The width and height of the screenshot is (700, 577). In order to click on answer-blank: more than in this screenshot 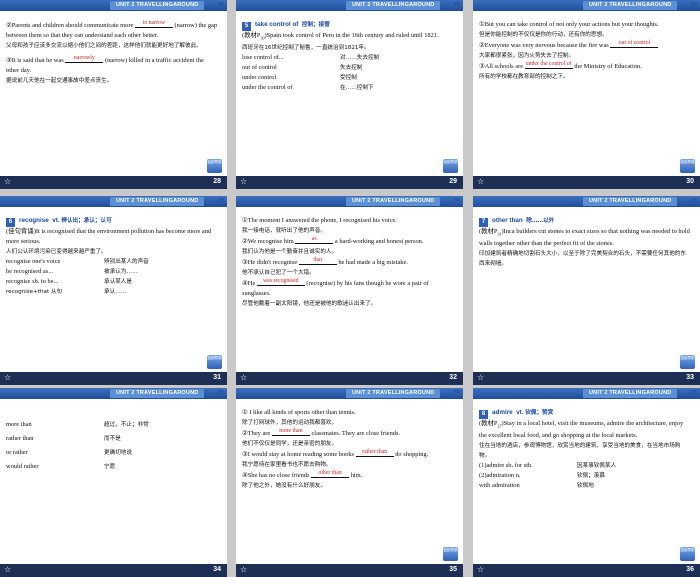, I will do `click(290, 432)`.